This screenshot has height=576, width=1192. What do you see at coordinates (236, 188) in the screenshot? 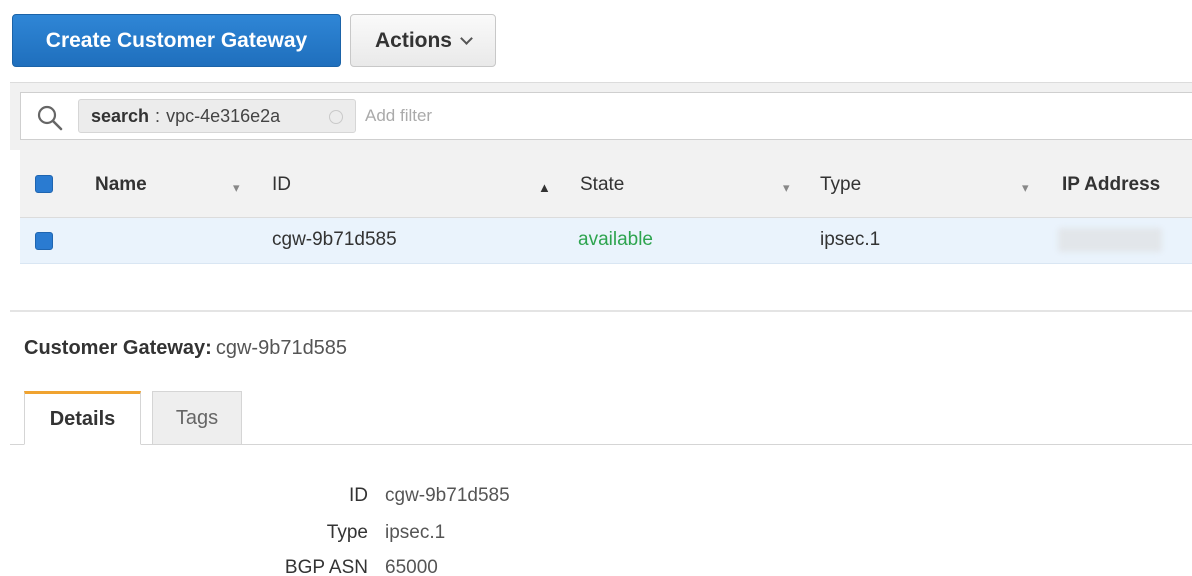
I see `sort-name-icon: ▾` at bounding box center [236, 188].